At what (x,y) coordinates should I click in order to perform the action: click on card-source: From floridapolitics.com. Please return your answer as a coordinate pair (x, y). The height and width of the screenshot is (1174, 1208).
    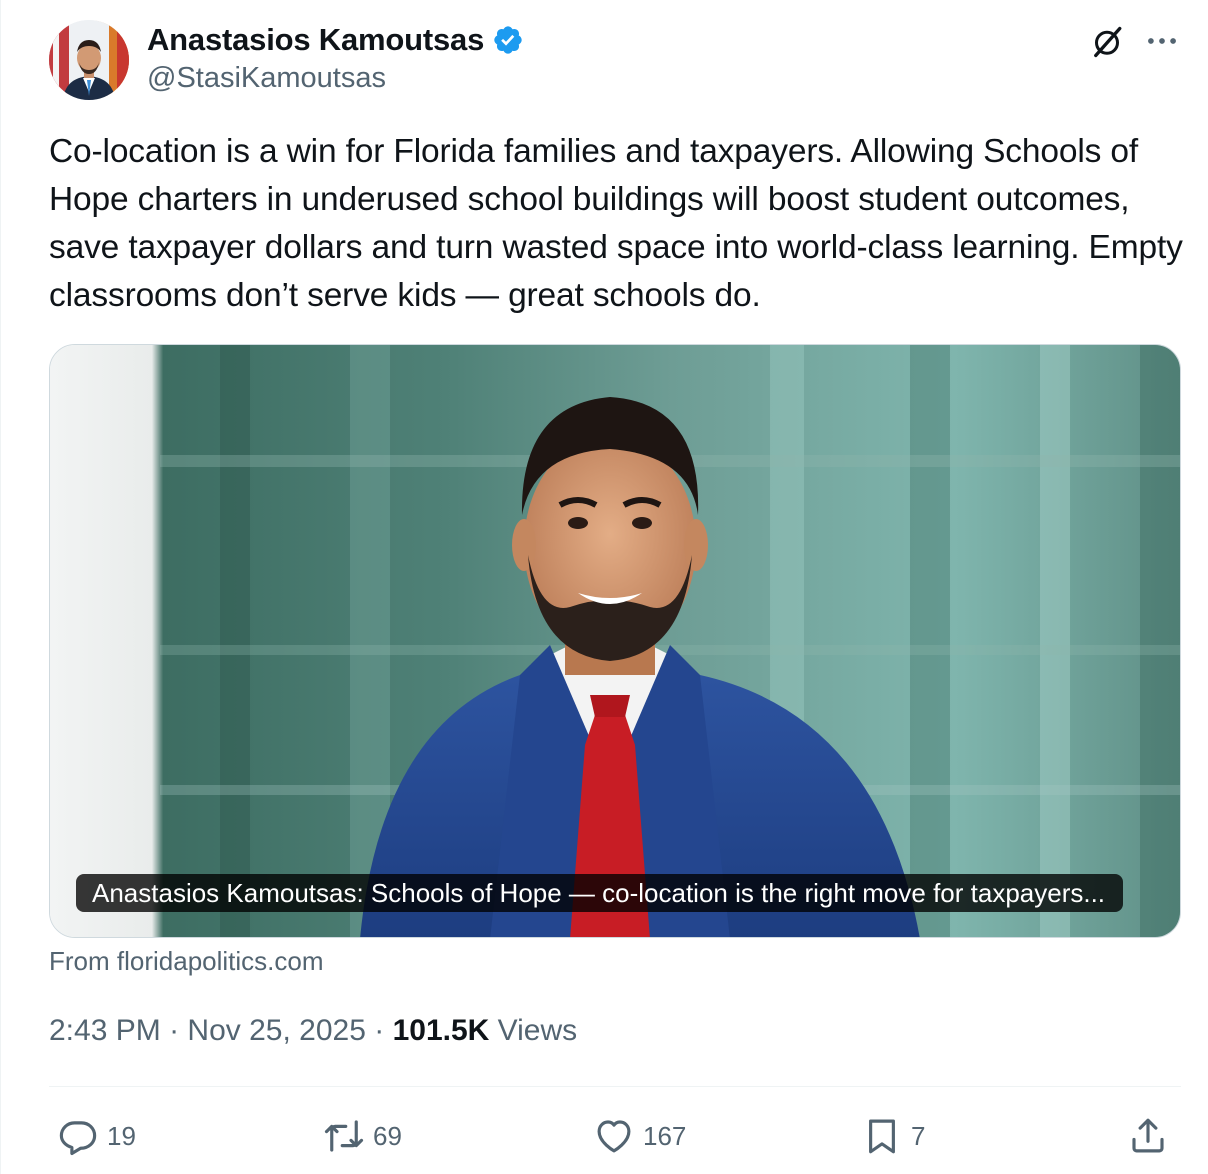
    Looking at the image, I should click on (186, 961).